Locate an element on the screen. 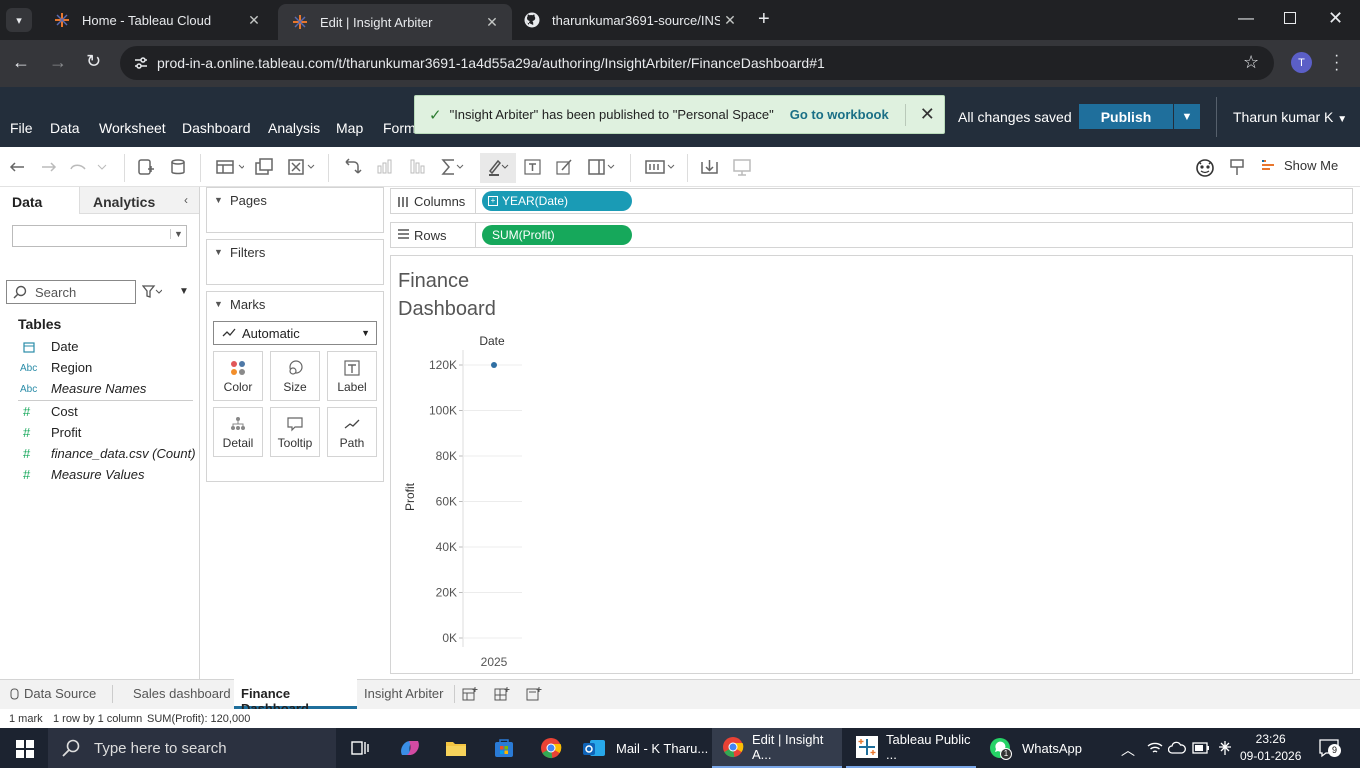 Image resolution: width=1360 pixels, height=768 pixels. wifi-icon is located at coordinates (1155, 748).